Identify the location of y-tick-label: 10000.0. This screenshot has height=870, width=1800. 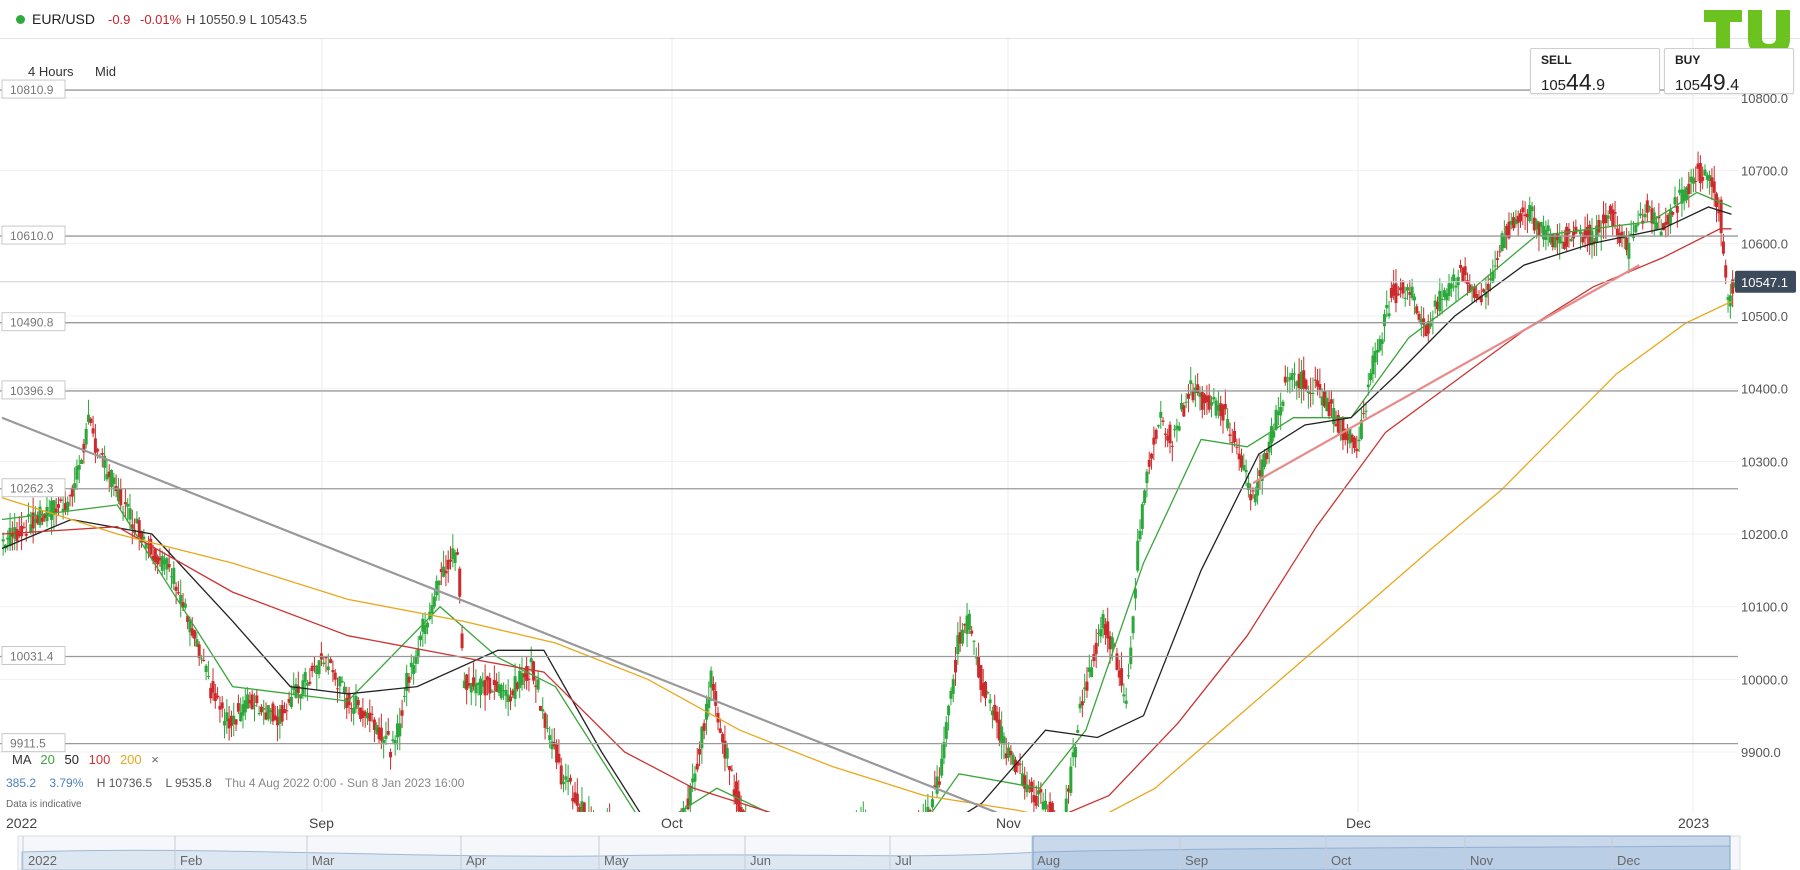
(1764, 679).